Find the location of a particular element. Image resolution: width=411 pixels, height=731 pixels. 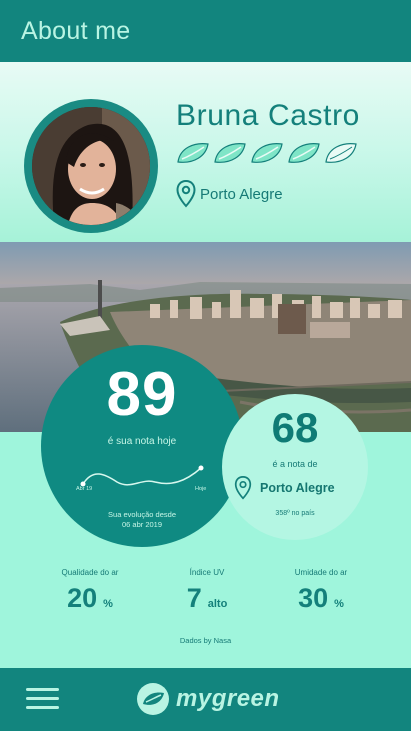

hamburger-menu-icon is located at coordinates (42, 700).